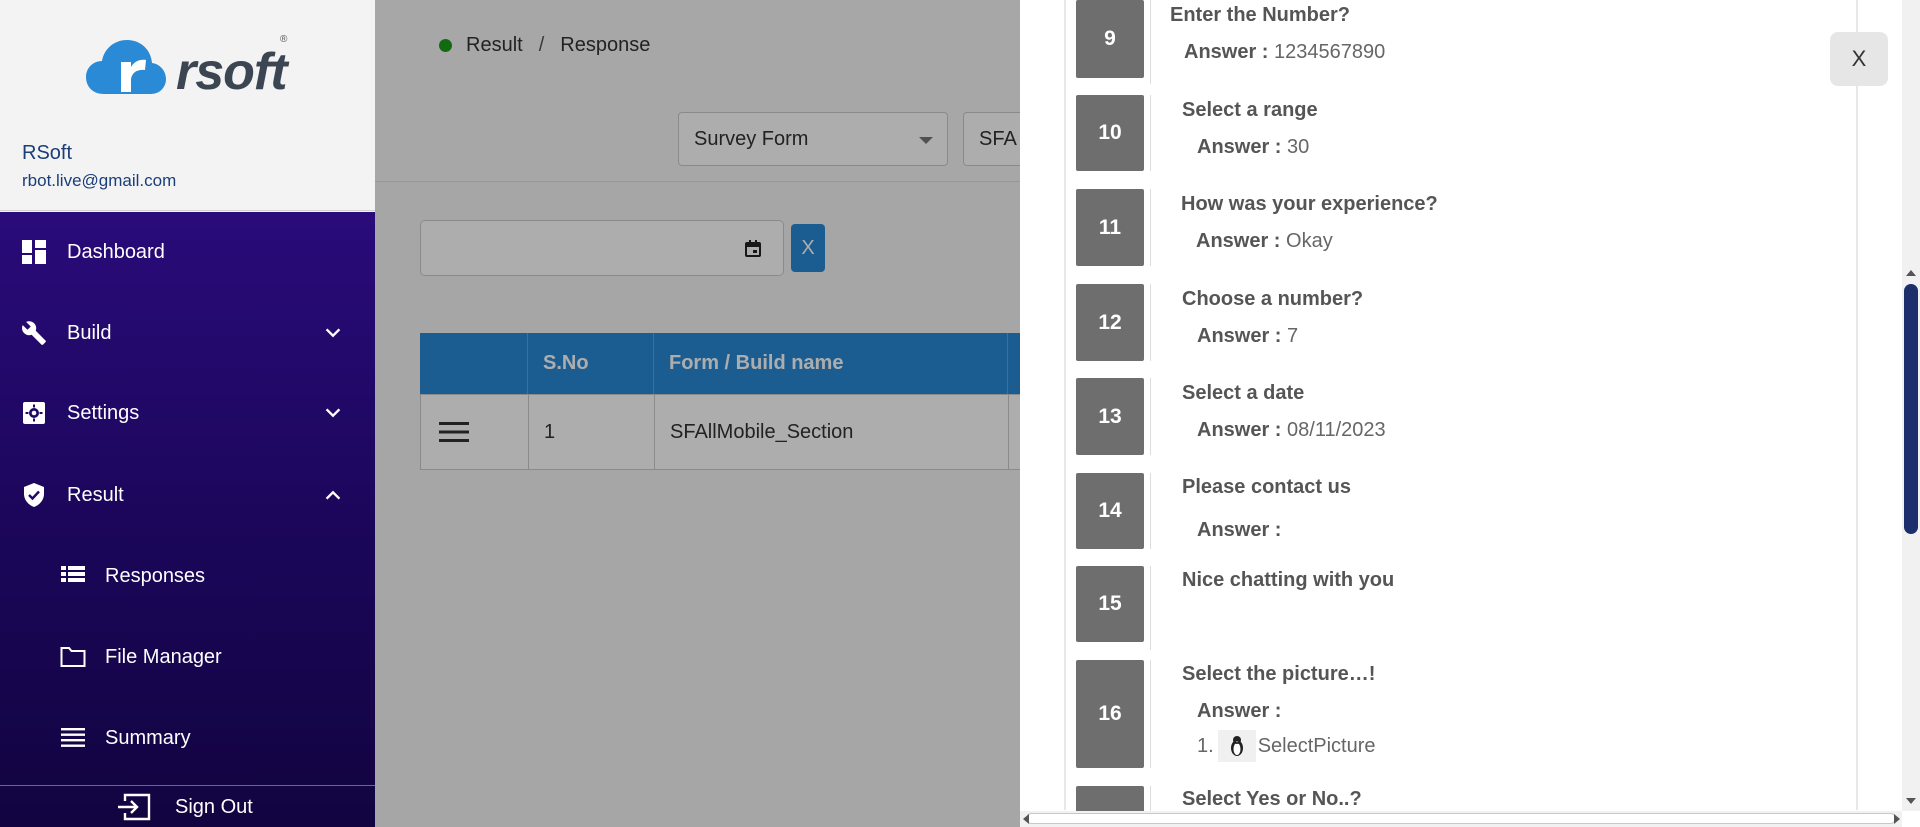 This screenshot has width=1920, height=827. What do you see at coordinates (1336, 430) in the screenshot?
I see `answer-value: 08/11/2023` at bounding box center [1336, 430].